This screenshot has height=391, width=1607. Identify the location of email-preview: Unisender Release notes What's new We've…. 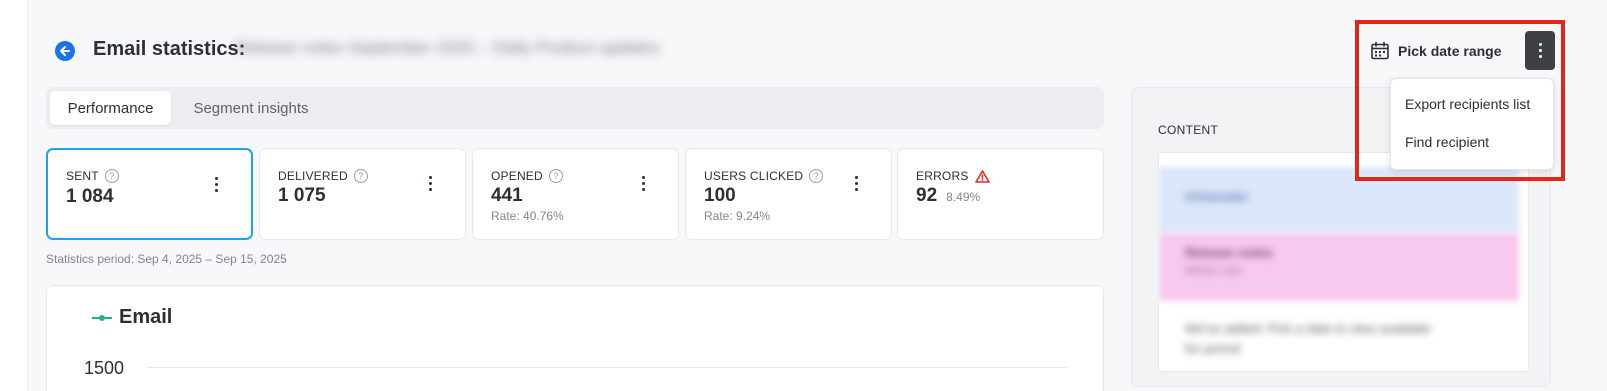
(1343, 262).